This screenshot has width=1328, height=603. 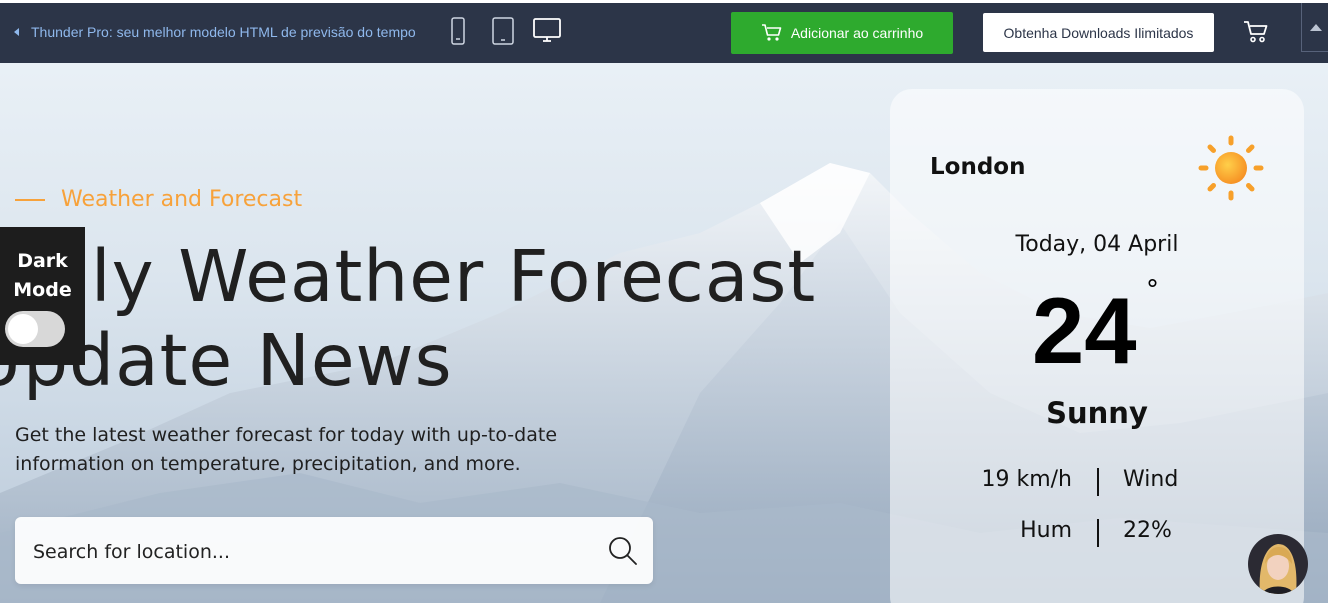 I want to click on add-to-cart-button: Adicionar ao carrinho, so click(x=842, y=33).